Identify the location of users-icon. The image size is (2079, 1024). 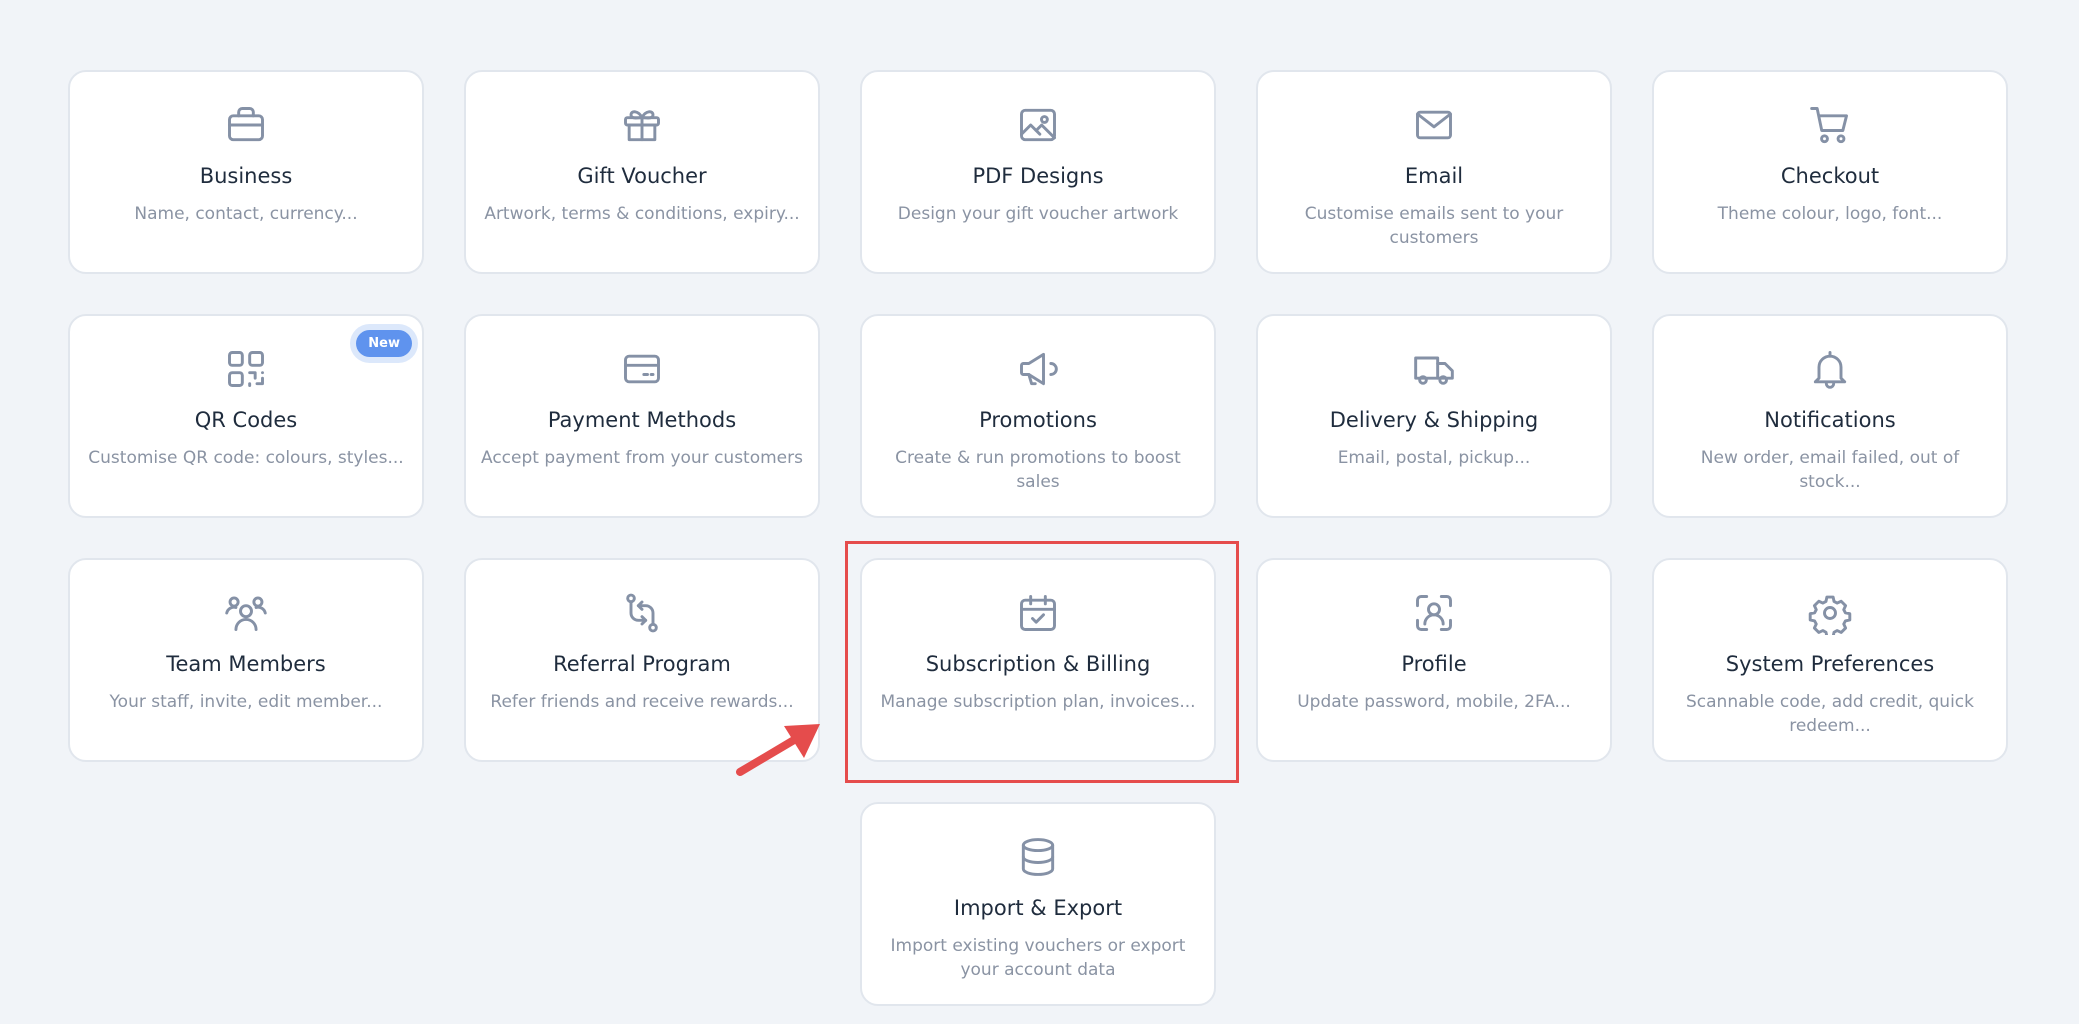
(246, 613).